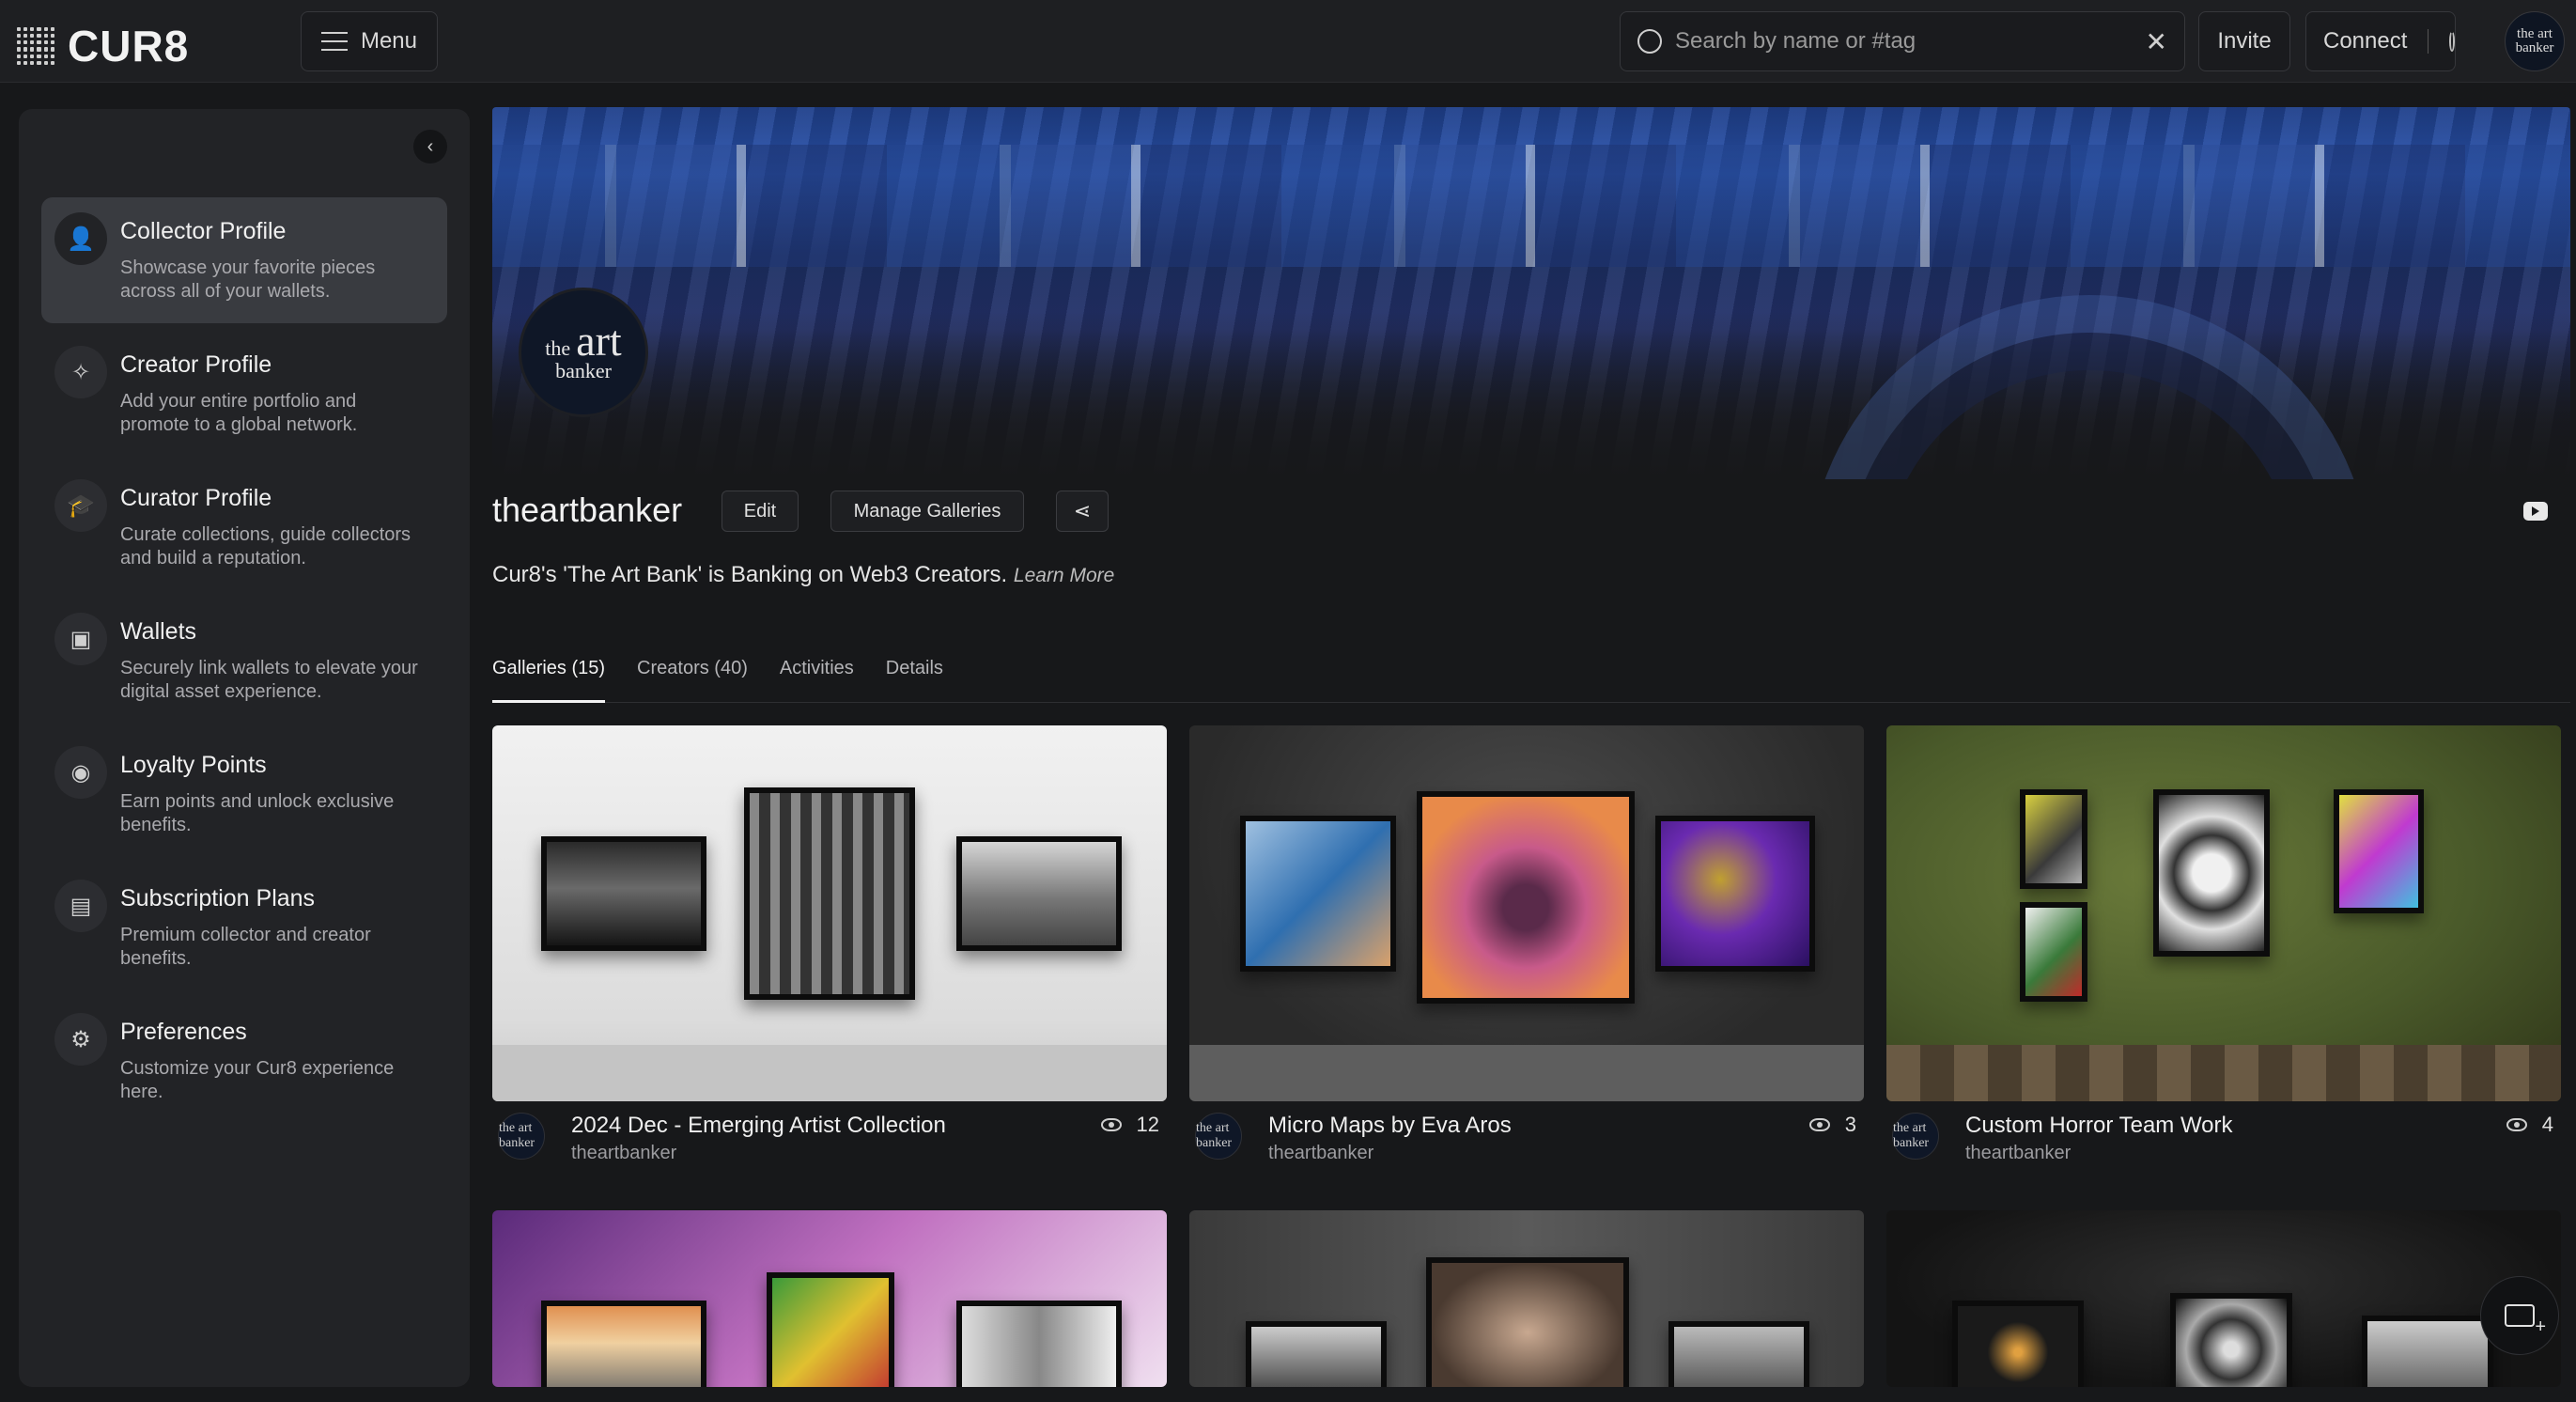 The width and height of the screenshot is (2576, 1402). Describe the element at coordinates (1850, 1124) in the screenshot. I see `view-count-value: 3` at that location.